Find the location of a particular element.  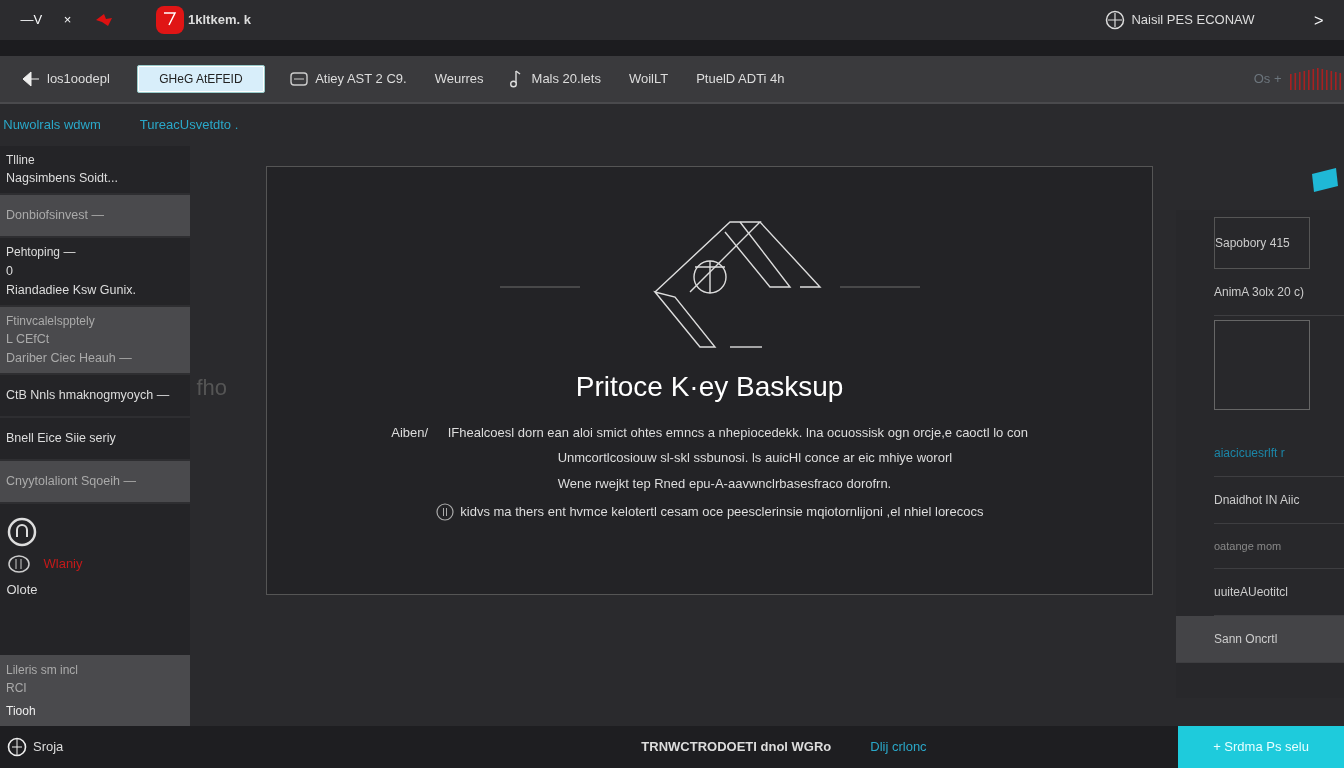

paragraph-line: Wene rwejkt tep Rned epu-A-aavwnclrbasesfraco dorofrn. is located at coordinates (724, 483).